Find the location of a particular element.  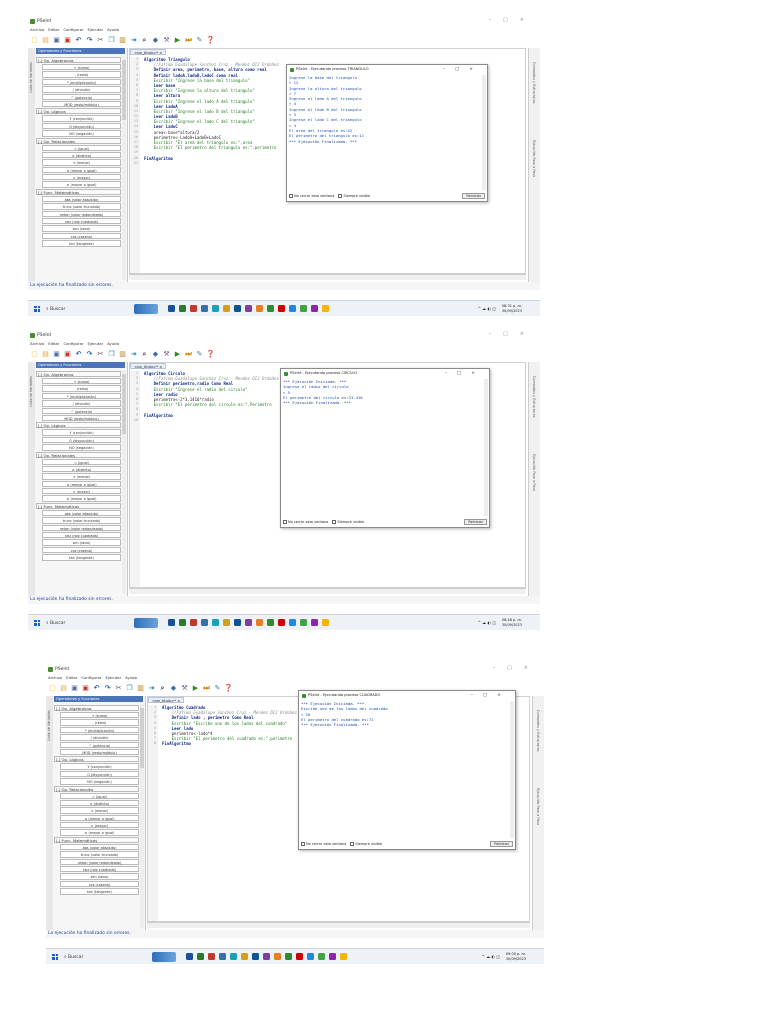

always-visible-checkbox: Siempre visible is located at coordinates (348, 522).